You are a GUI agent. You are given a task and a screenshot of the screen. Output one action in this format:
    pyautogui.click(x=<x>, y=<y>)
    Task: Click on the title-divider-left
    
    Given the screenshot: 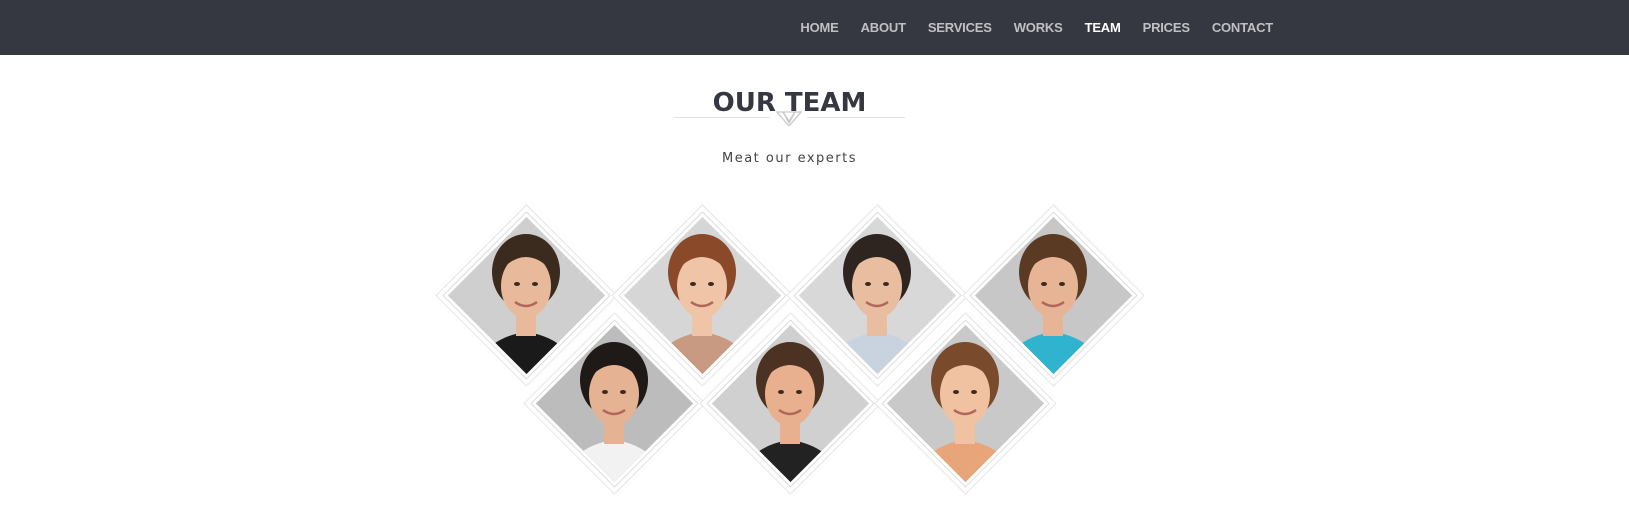 What is the action you would take?
    pyautogui.click(x=722, y=117)
    